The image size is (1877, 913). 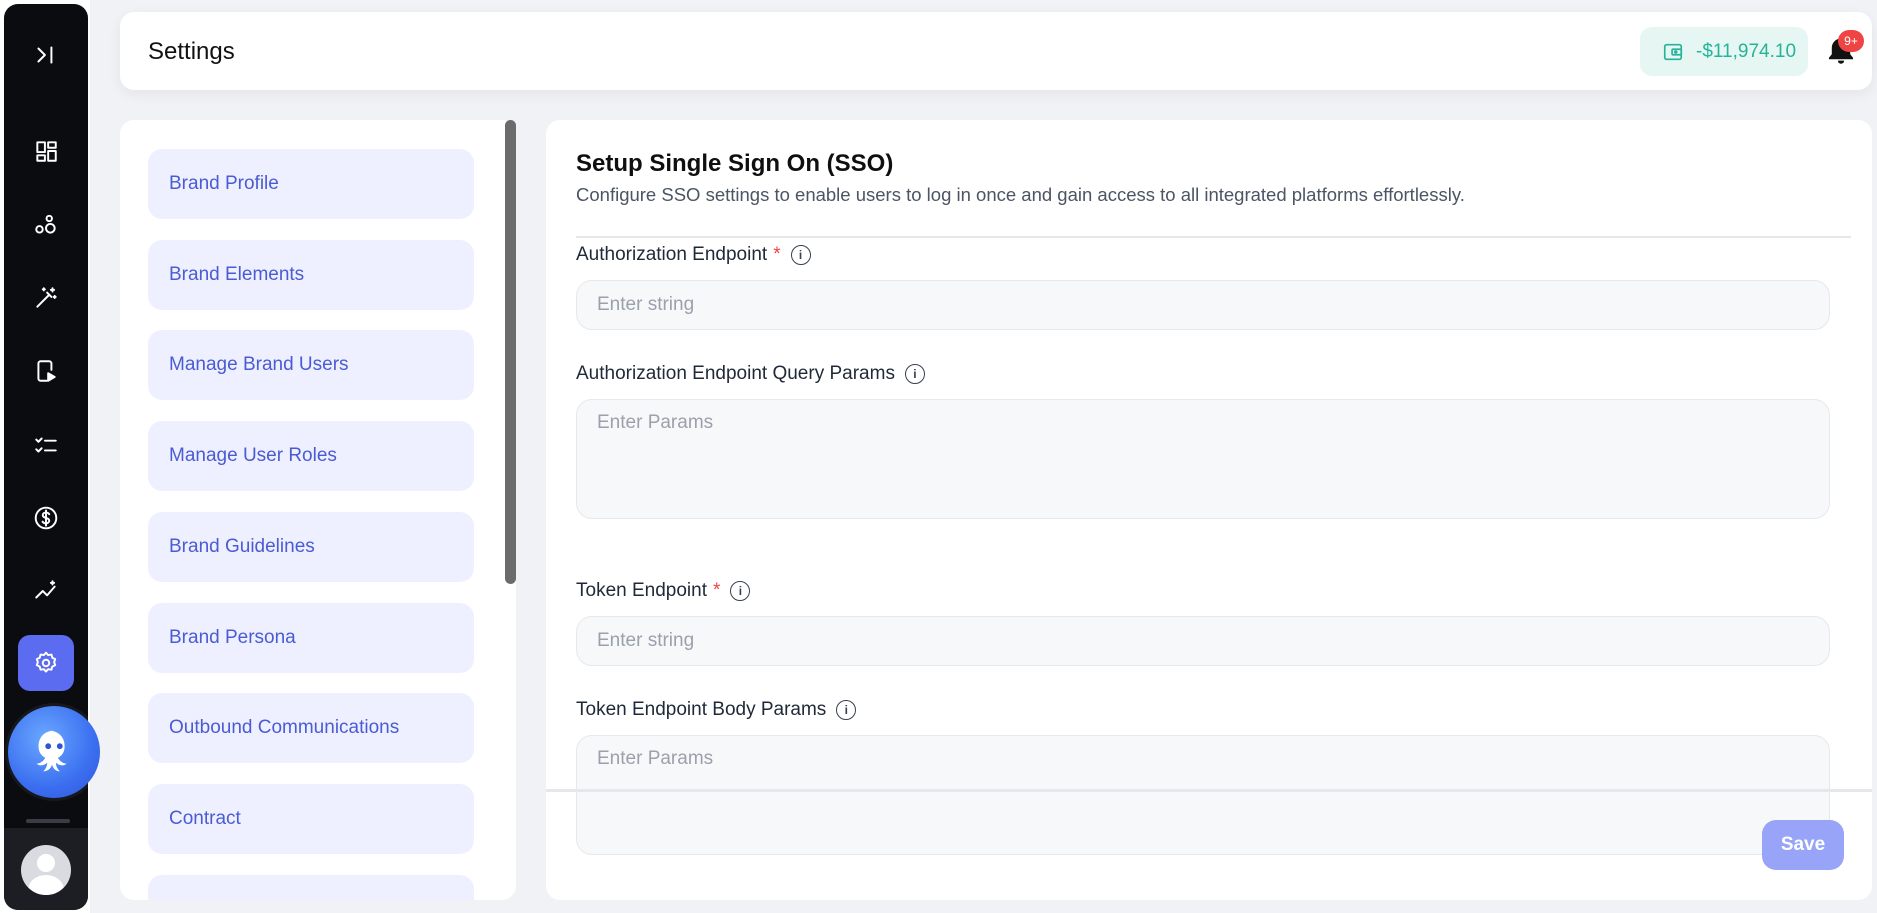 I want to click on rail-divider, so click(x=48, y=821).